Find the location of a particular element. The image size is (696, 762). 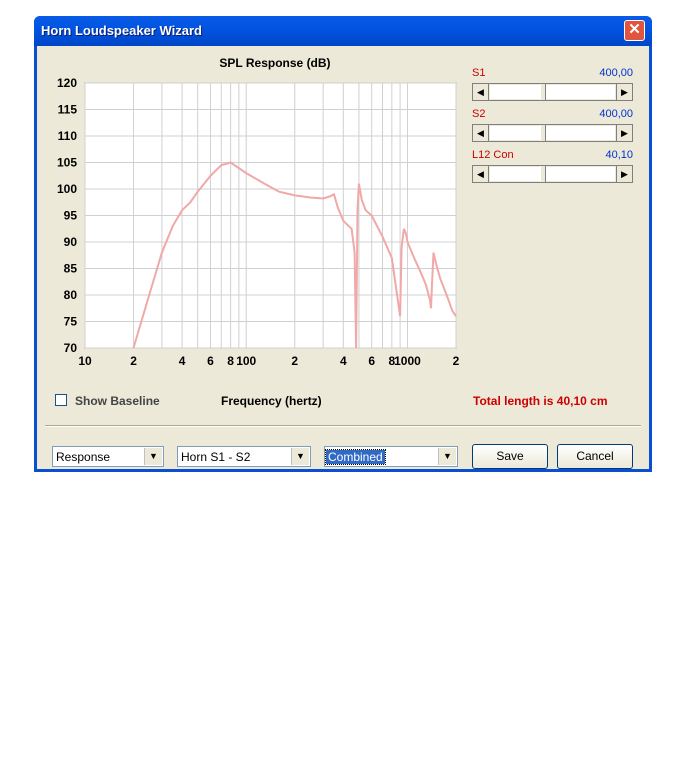

y-tick-label: 80 is located at coordinates (71, 295).